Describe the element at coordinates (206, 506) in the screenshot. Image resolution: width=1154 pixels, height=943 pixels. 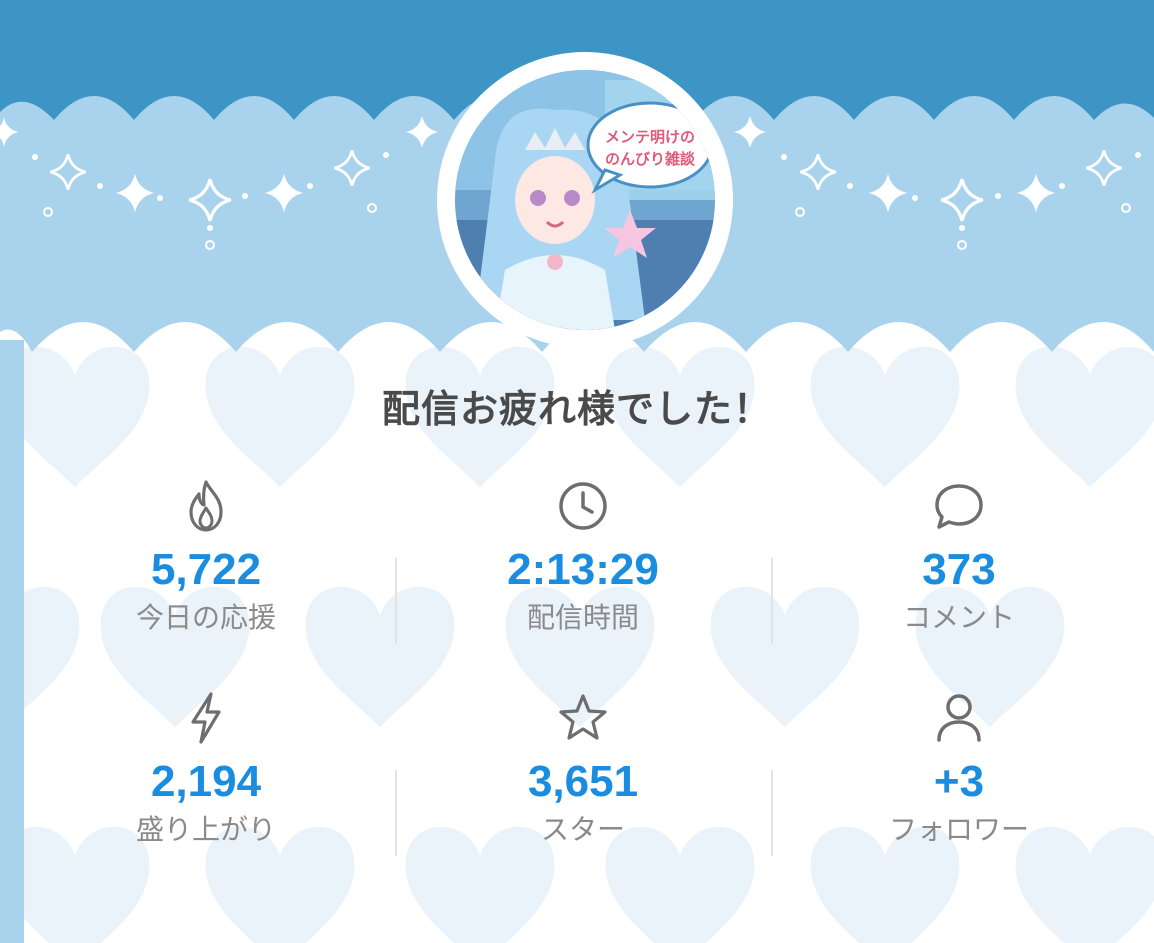
I see `flame-icon` at that location.